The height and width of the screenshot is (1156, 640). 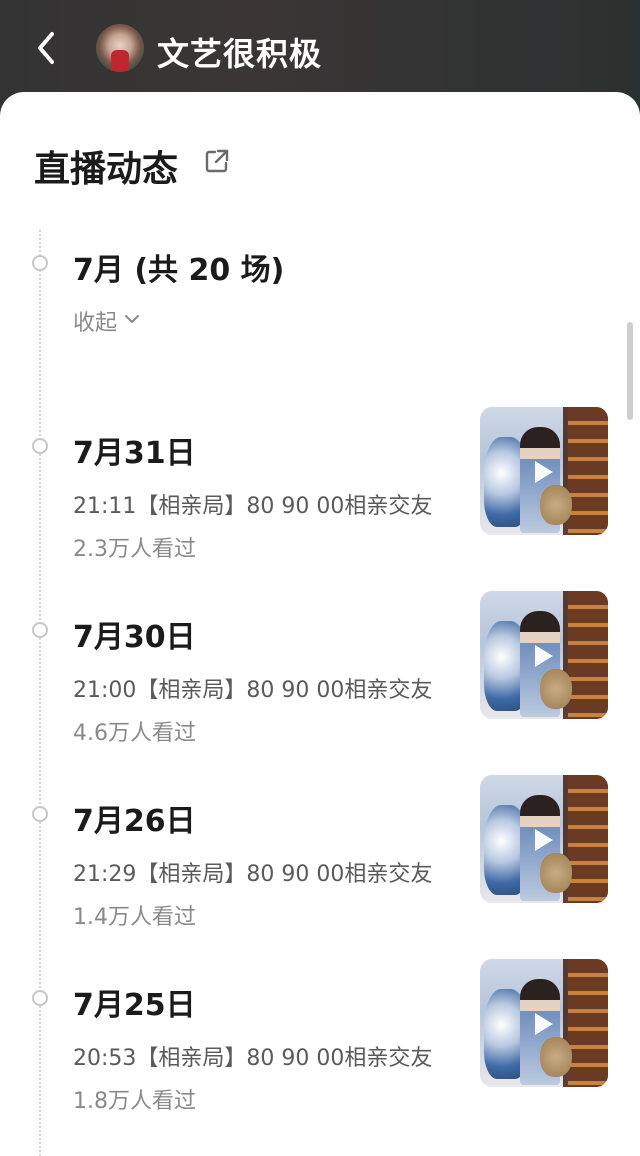 I want to click on item-title: 21:00【相亲局】80 90 00相亲交友, so click(x=253, y=690).